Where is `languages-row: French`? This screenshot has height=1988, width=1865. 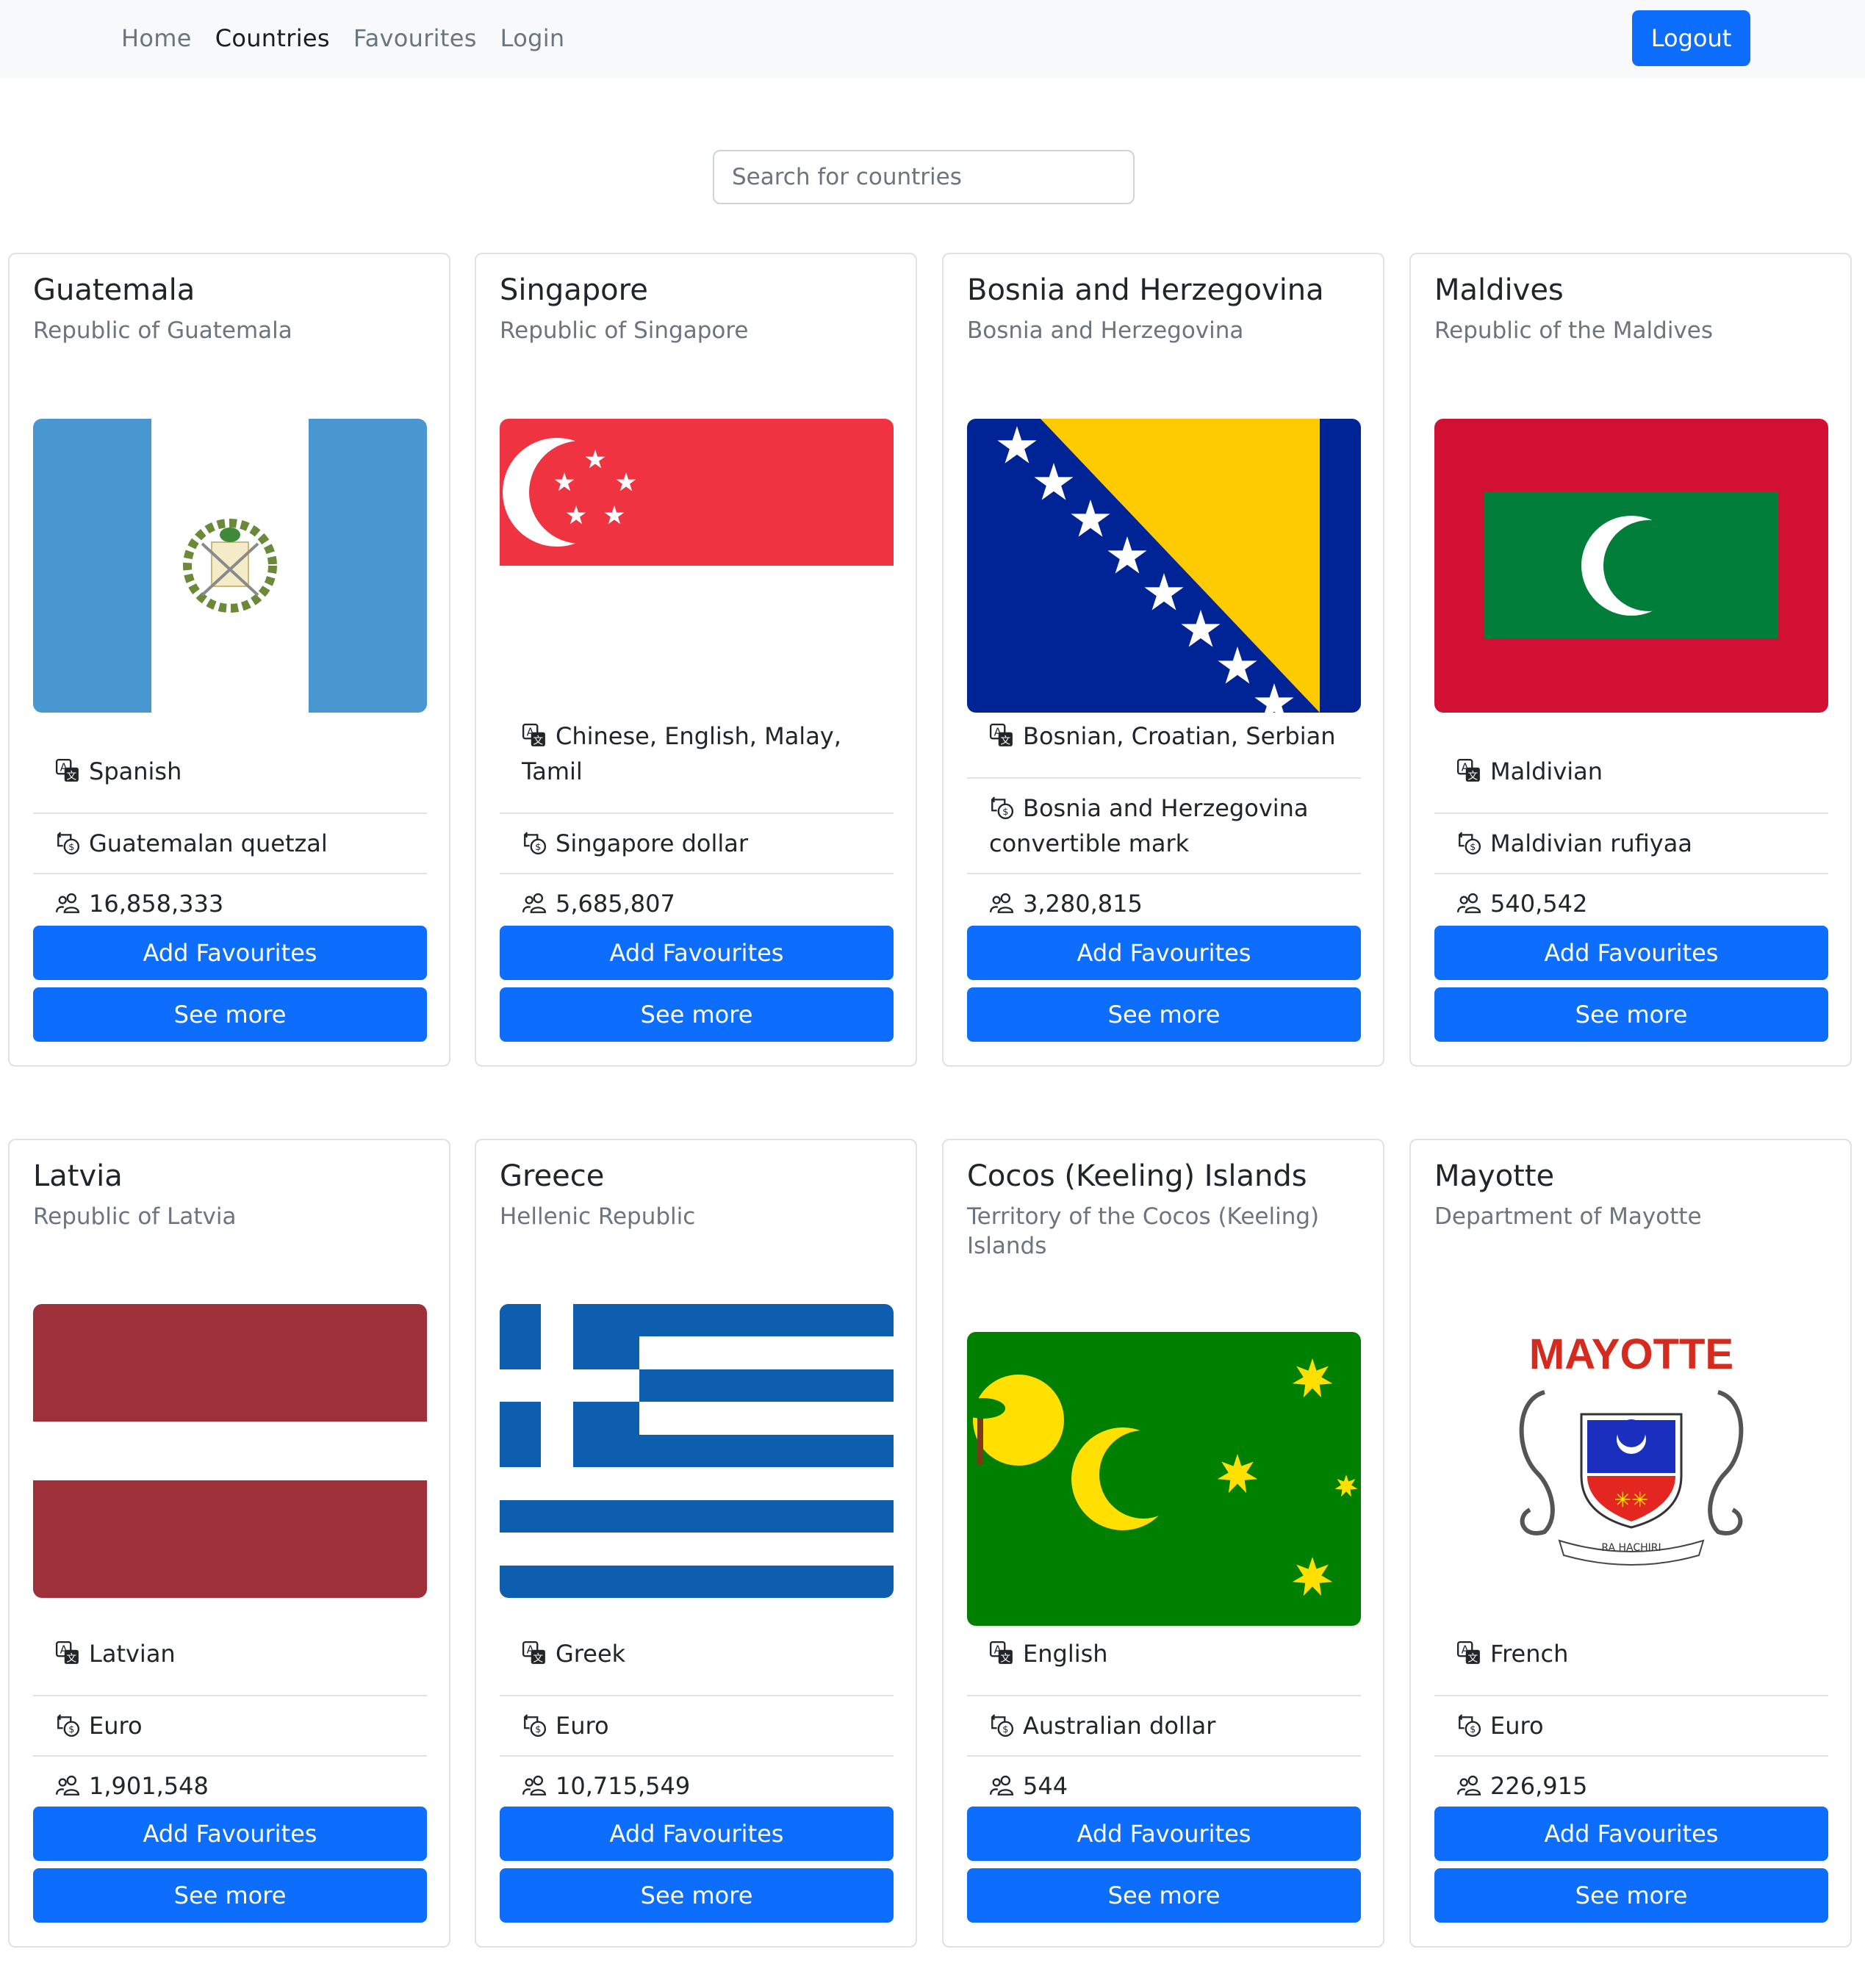
languages-row: French is located at coordinates (1631, 1666).